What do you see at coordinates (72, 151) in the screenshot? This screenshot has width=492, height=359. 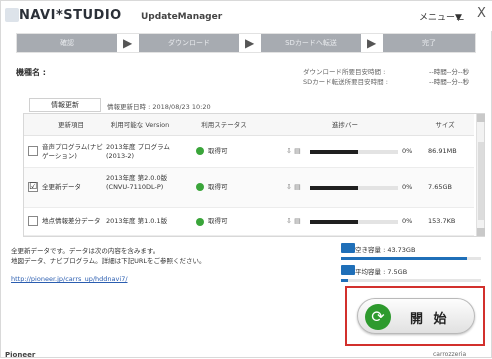 I see `row-item: 音声プログラム(ナビゲーション)` at bounding box center [72, 151].